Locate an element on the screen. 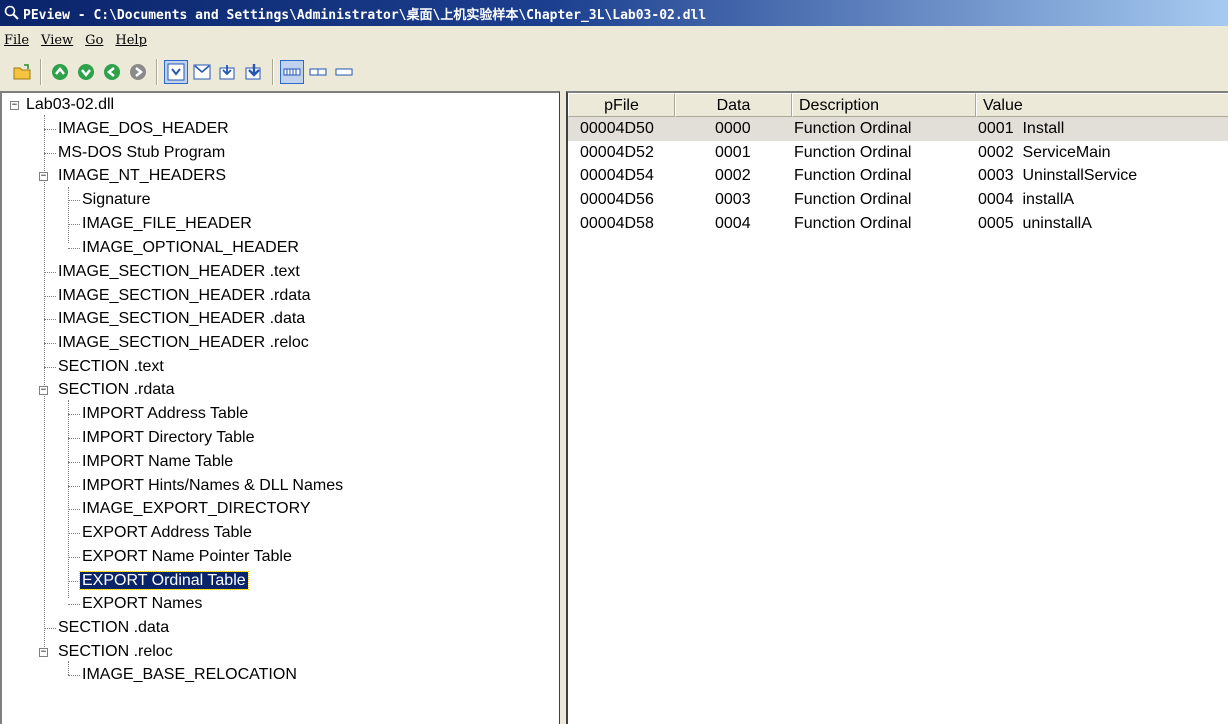 The height and width of the screenshot is (724, 1228). tree-item: SECTION .reloc is located at coordinates (115, 652).